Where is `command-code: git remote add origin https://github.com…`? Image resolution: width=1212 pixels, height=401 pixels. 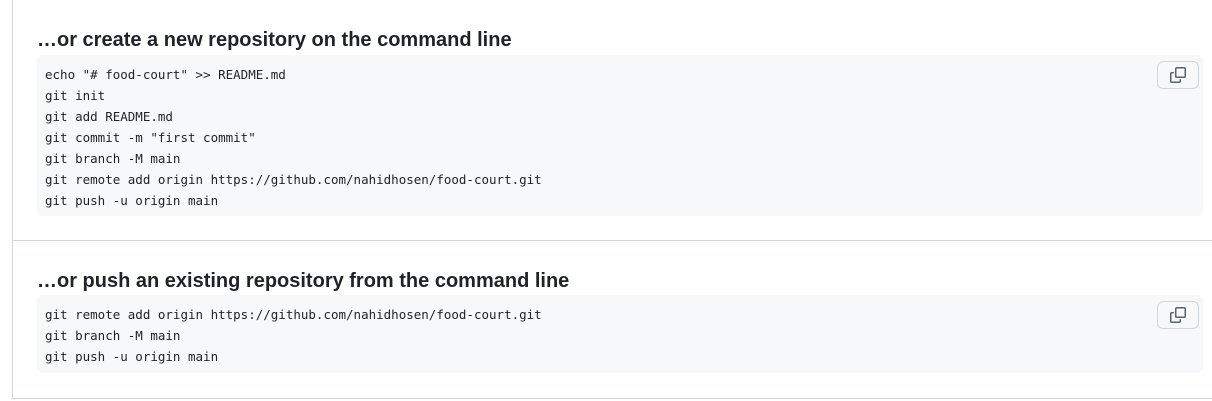
command-code: git remote add origin https://github.com… is located at coordinates (293, 335).